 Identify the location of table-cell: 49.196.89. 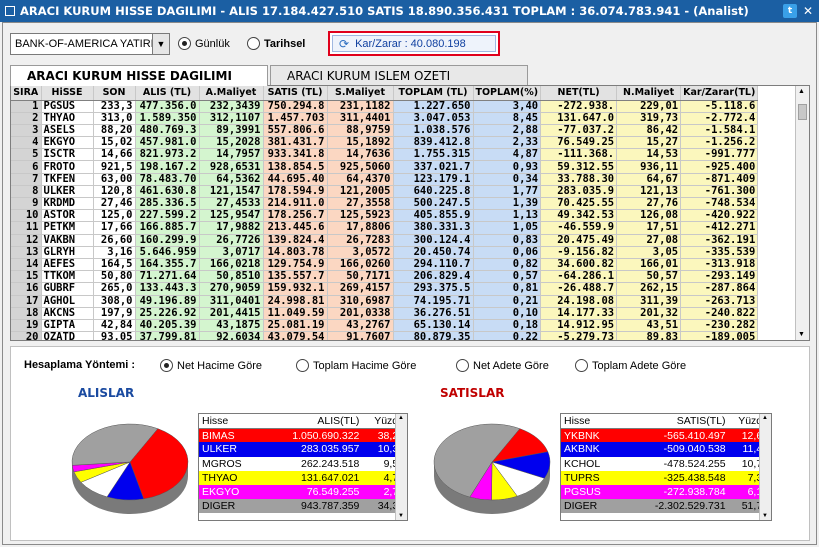
(167, 301).